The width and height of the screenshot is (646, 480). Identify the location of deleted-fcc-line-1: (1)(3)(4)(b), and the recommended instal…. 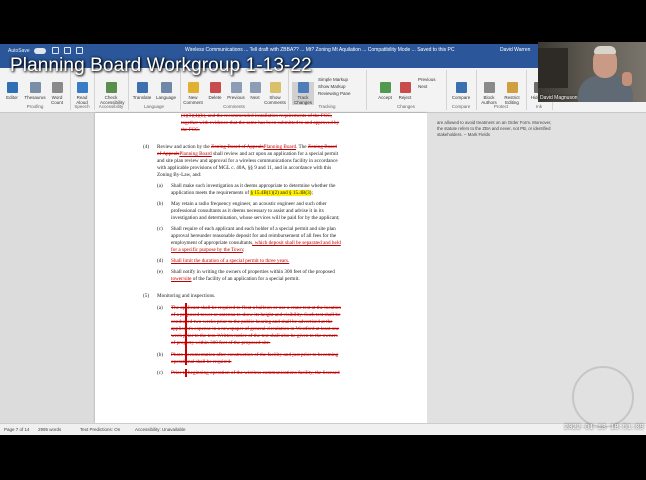
(256, 116).